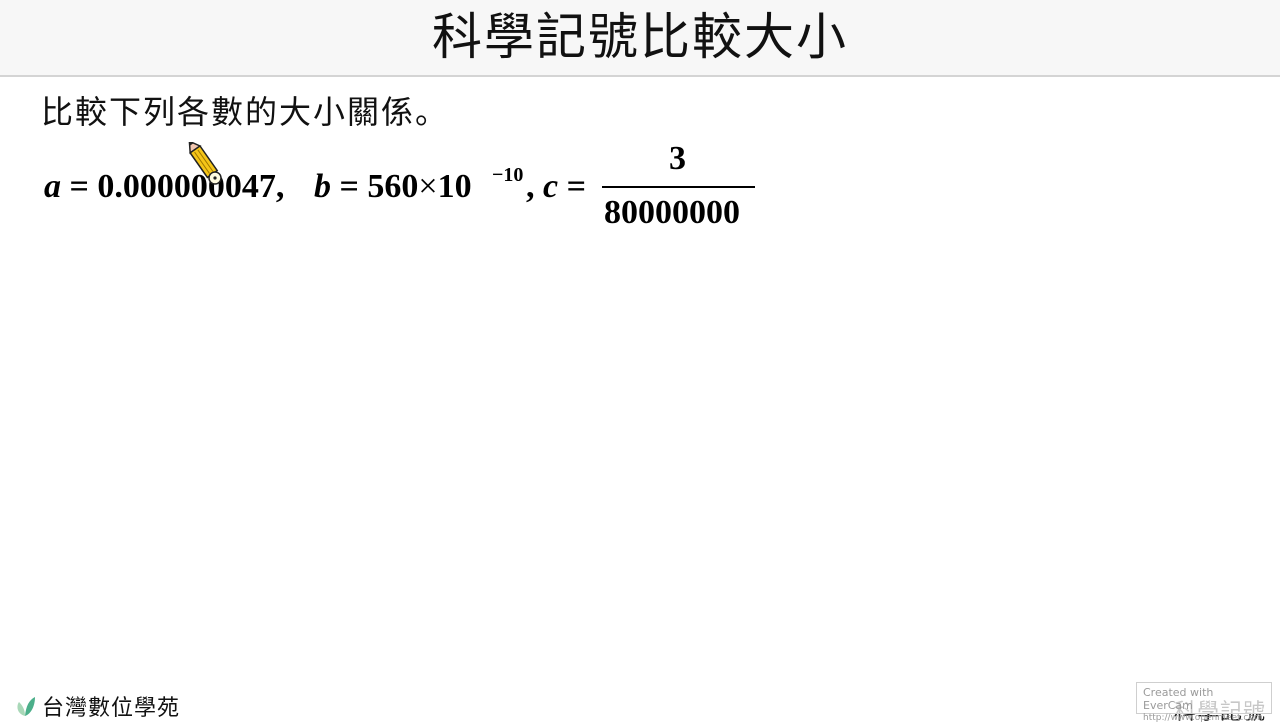  I want to click on b-base: 10, so click(454, 186).